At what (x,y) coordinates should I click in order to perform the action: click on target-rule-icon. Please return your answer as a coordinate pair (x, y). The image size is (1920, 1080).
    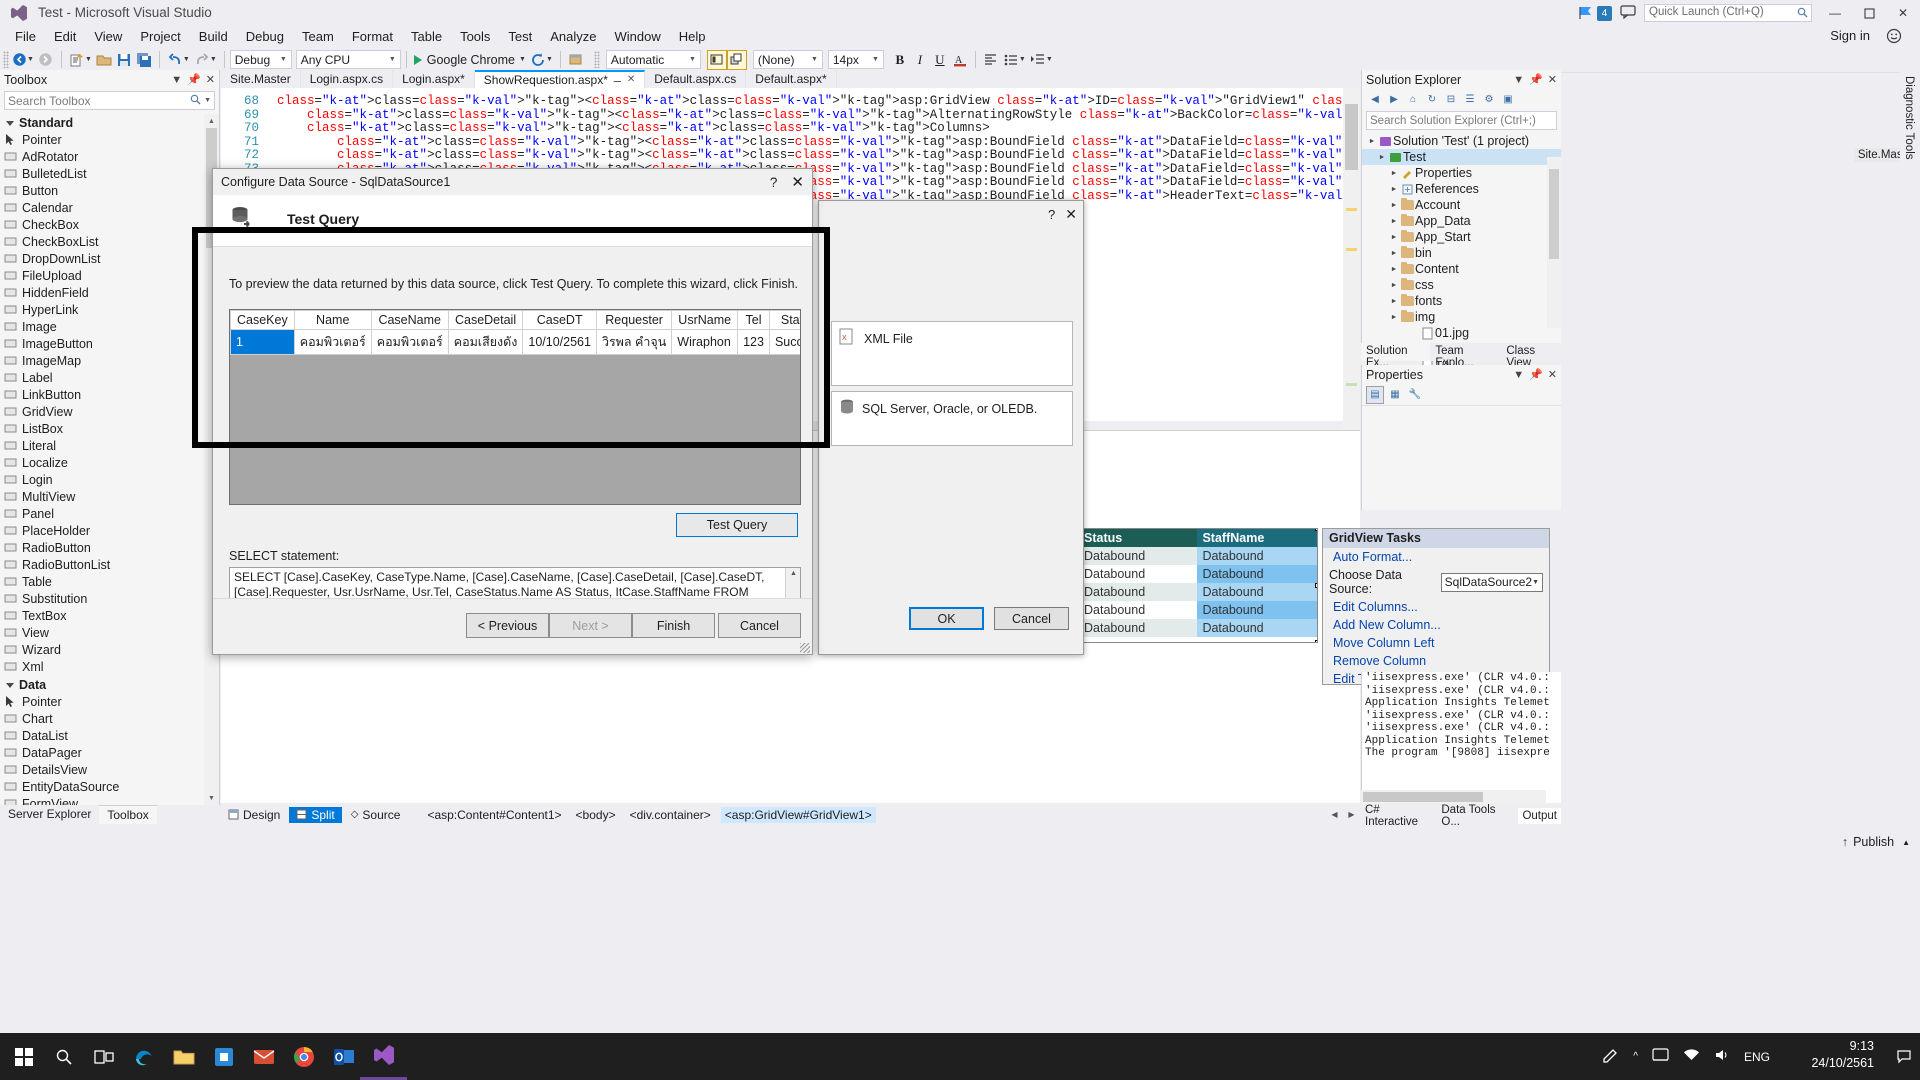
    Looking at the image, I should click on (716, 59).